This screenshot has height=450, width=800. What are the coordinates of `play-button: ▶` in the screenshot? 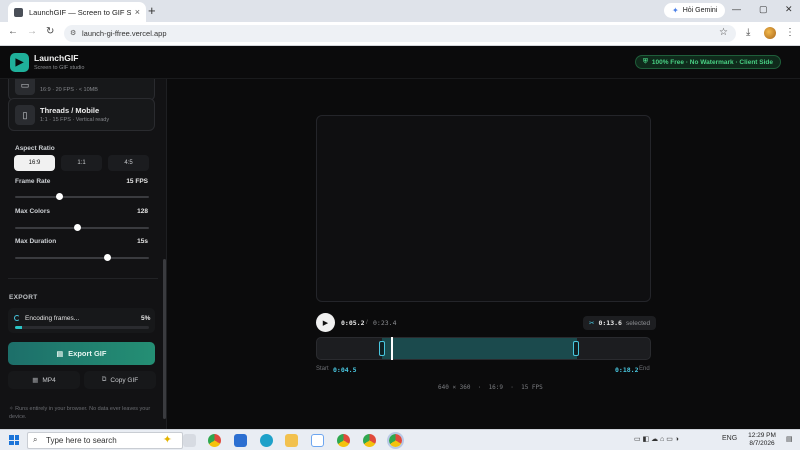 It's located at (325, 322).